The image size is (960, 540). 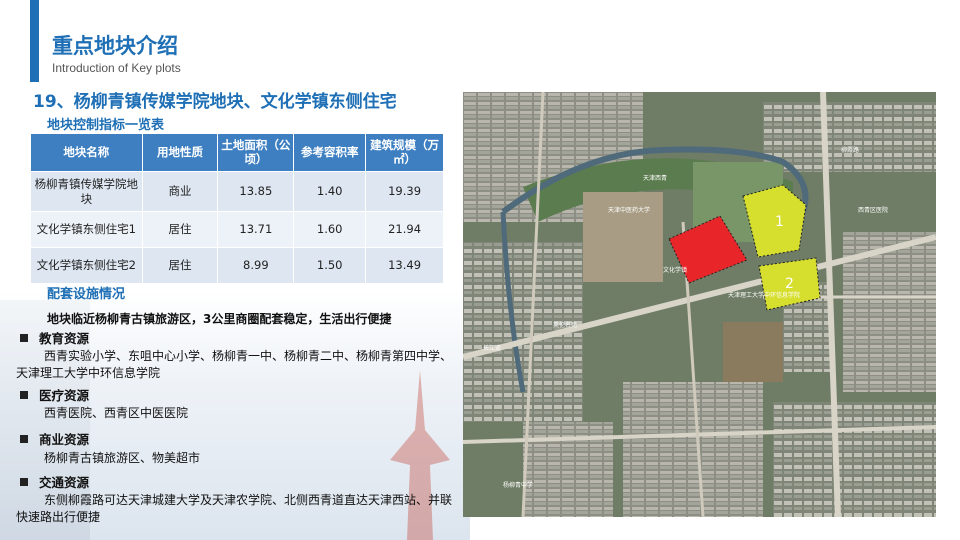 What do you see at coordinates (404, 265) in the screenshot?
I see `table-cell: 13.49` at bounding box center [404, 265].